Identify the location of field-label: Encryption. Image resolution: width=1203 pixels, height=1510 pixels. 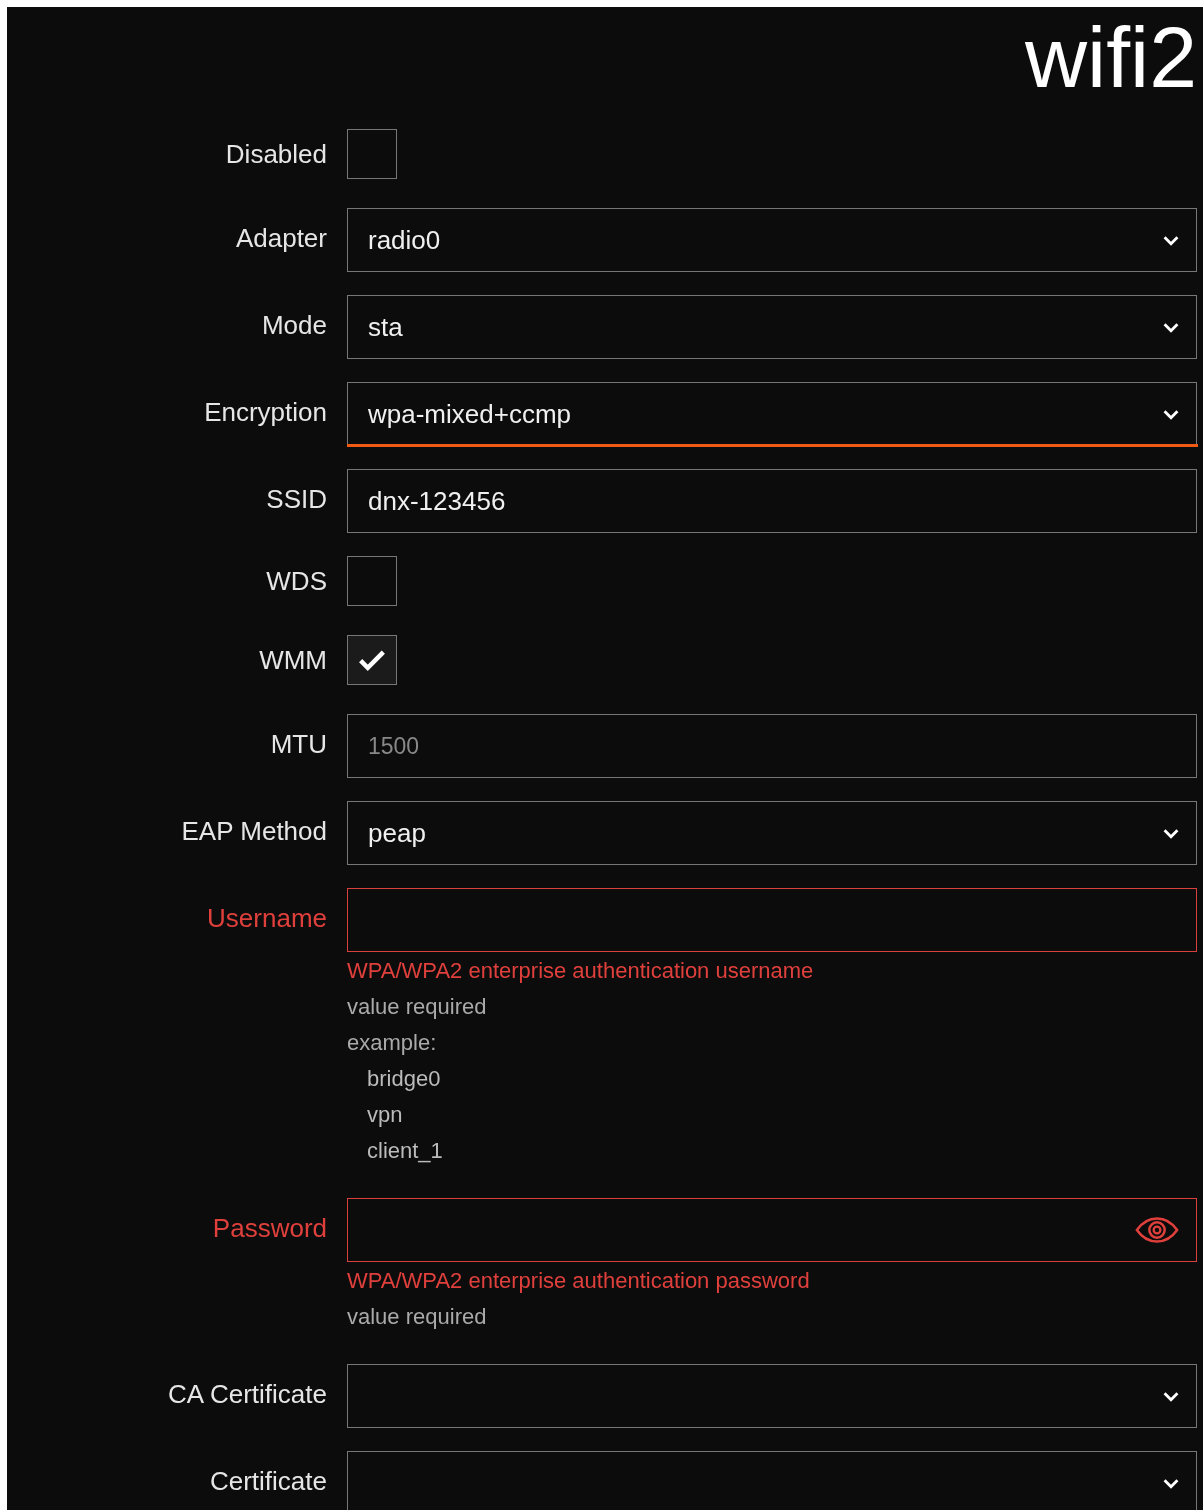
(265, 412).